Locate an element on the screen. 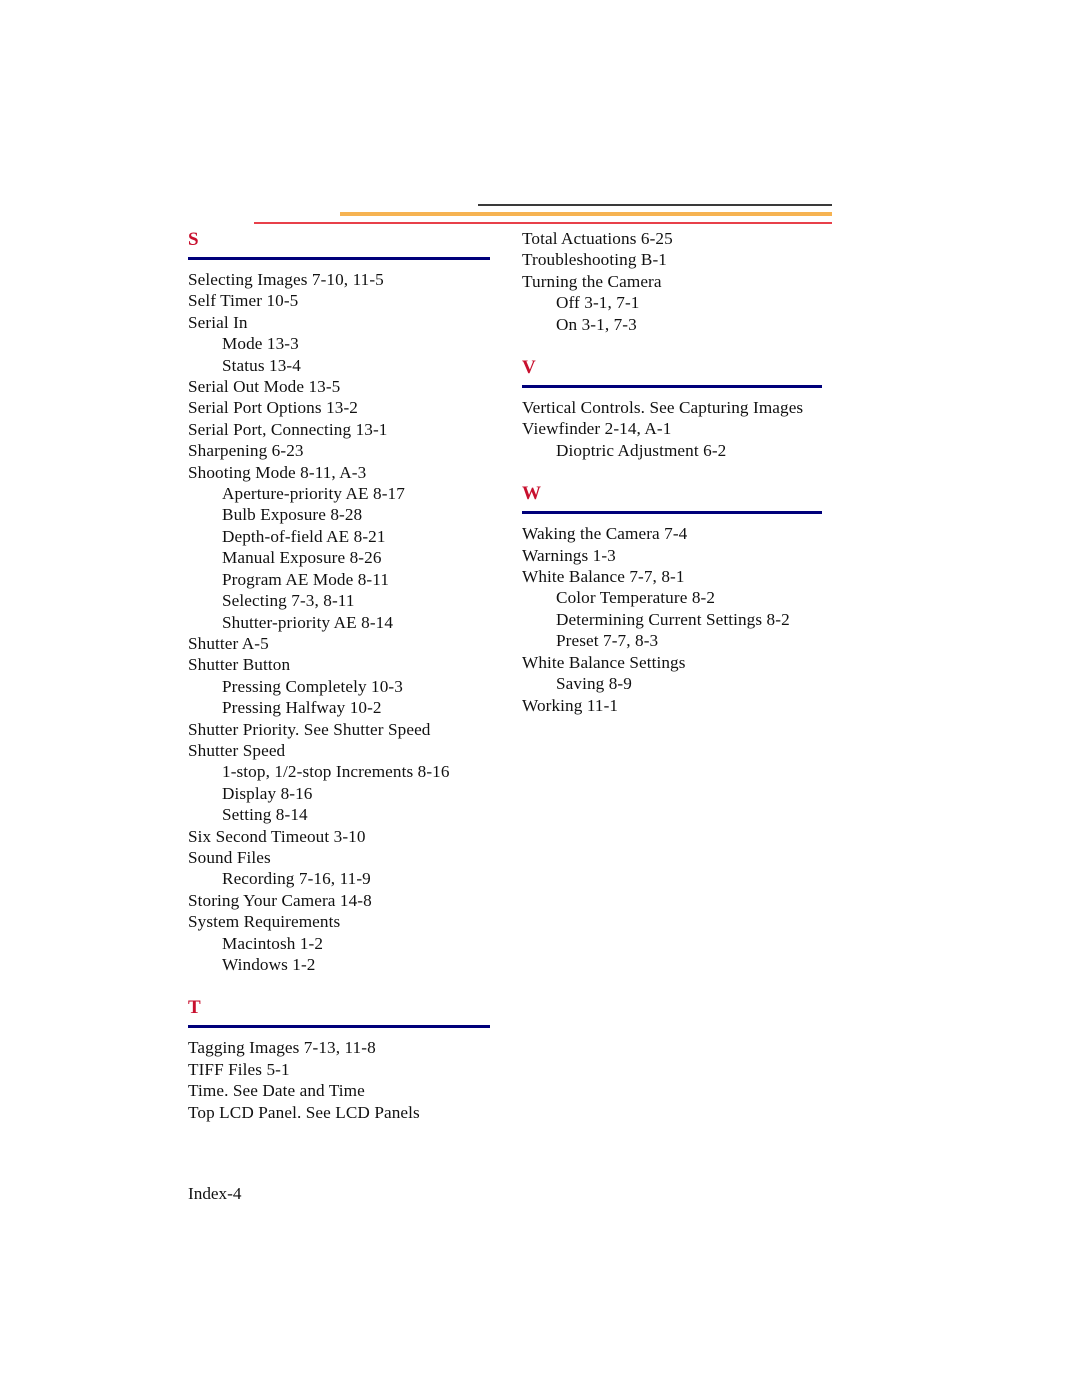 Image resolution: width=1080 pixels, height=1397 pixels. index-entry: Viewfinder 2-14, A-1 is located at coordinates (687, 428).